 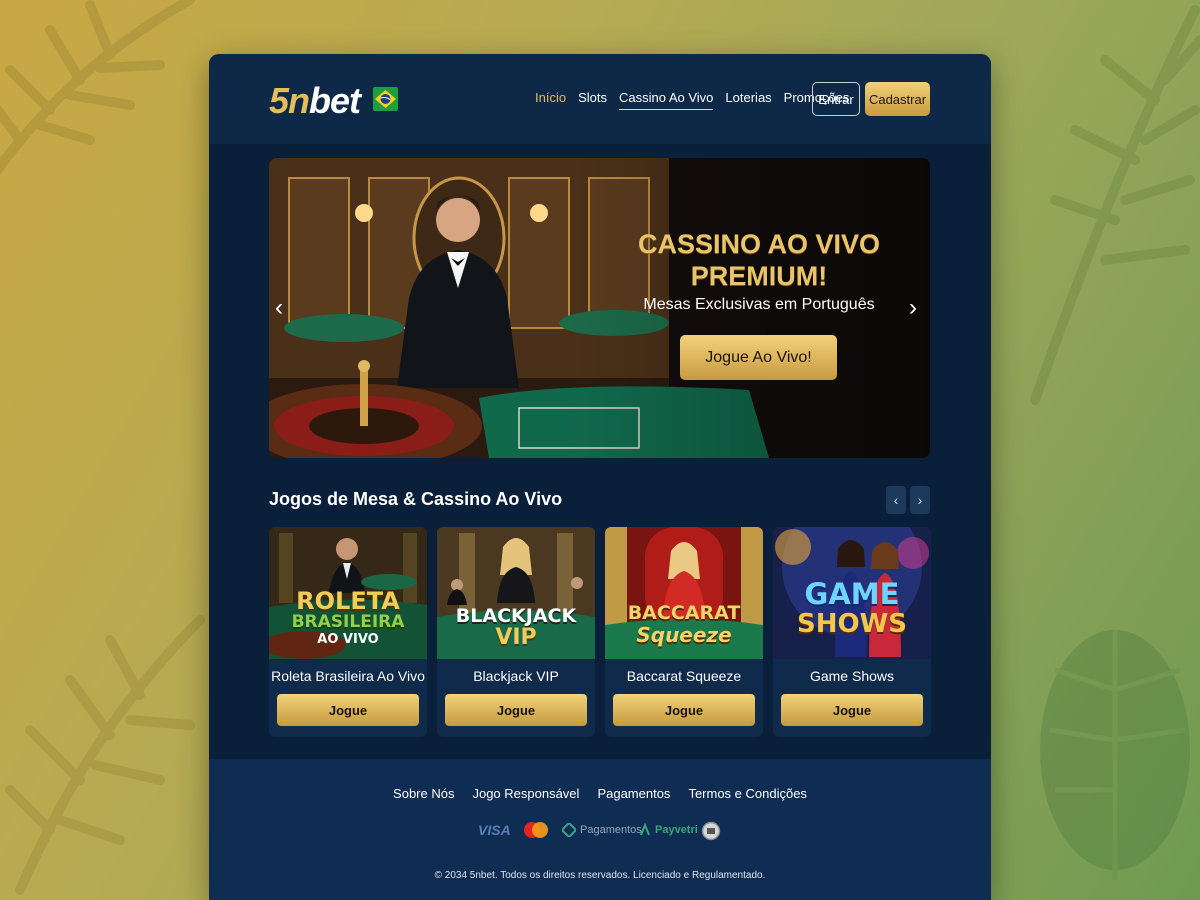 I want to click on game-card-game-shows: GAME SHOWS Game Shows Jogue, so click(x=852, y=632).